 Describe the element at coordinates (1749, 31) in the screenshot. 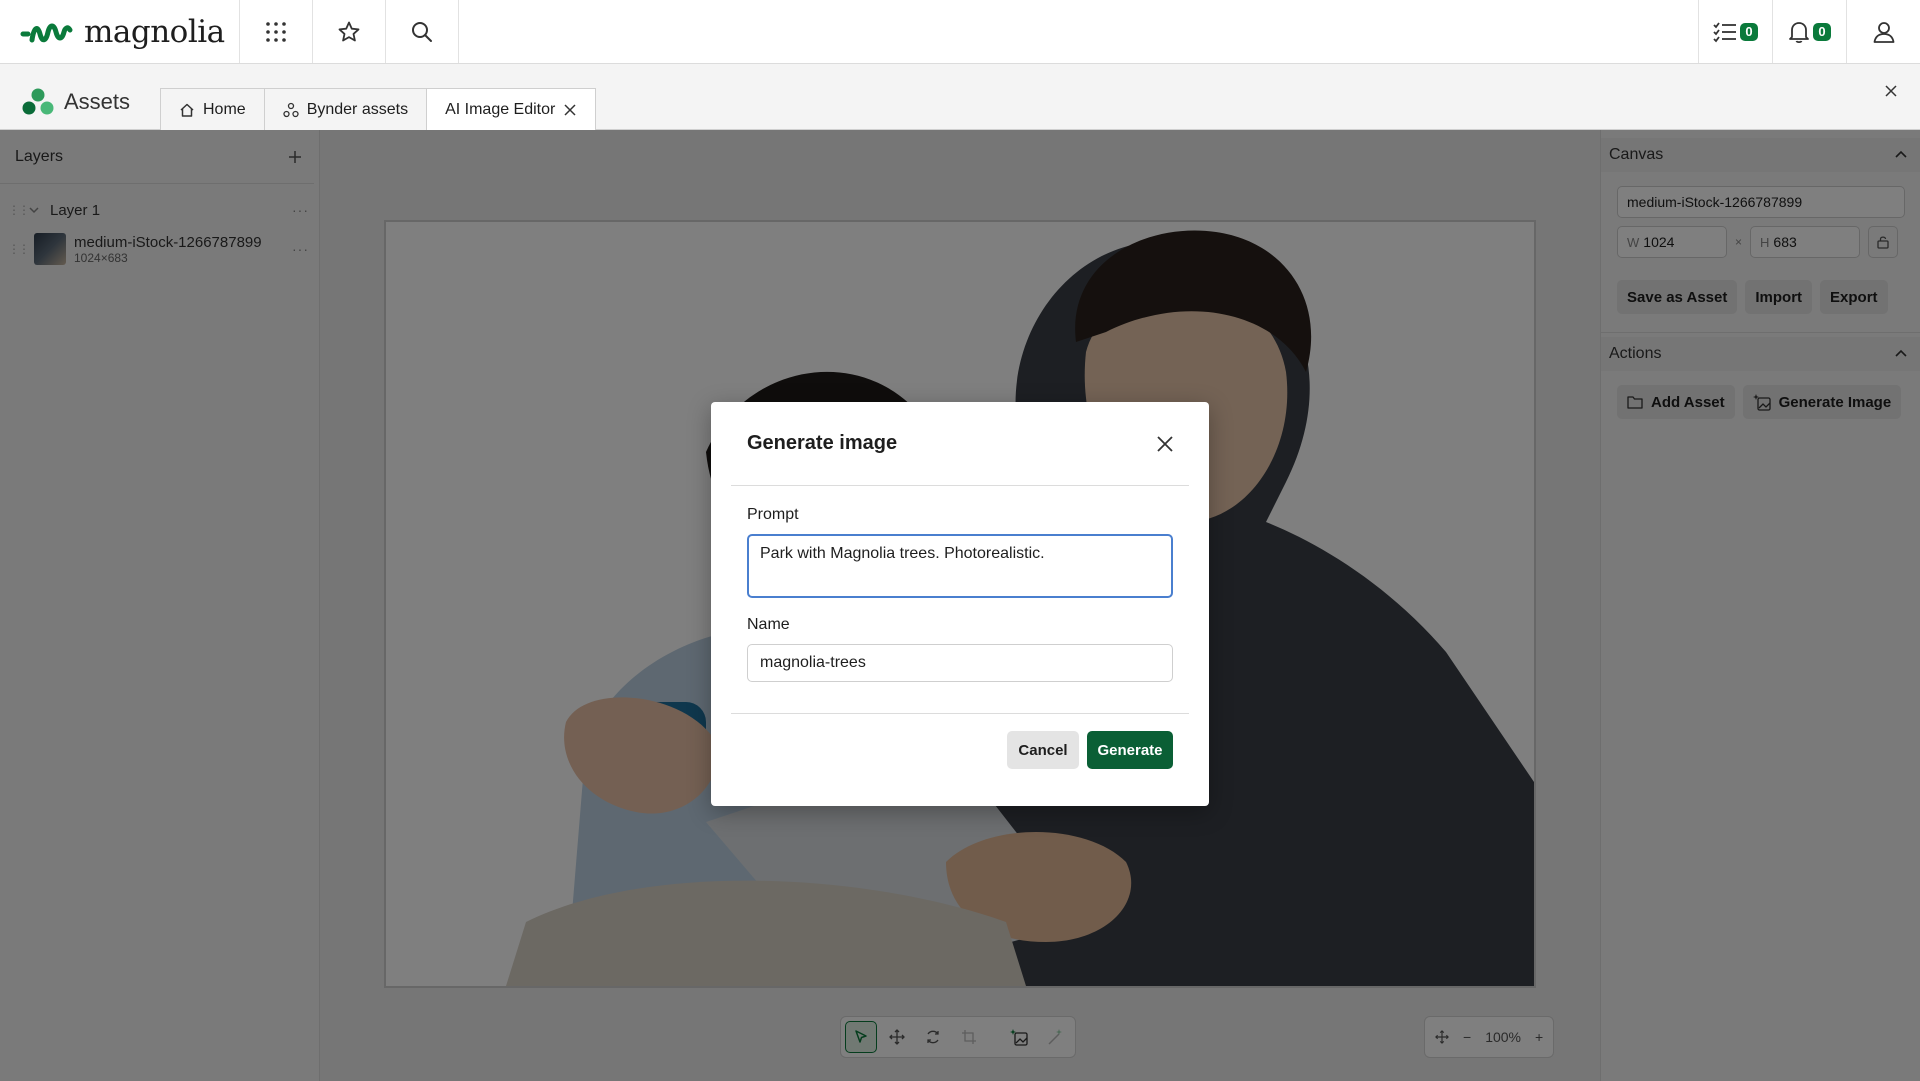

I see `tasks-count-badge: 0` at that location.